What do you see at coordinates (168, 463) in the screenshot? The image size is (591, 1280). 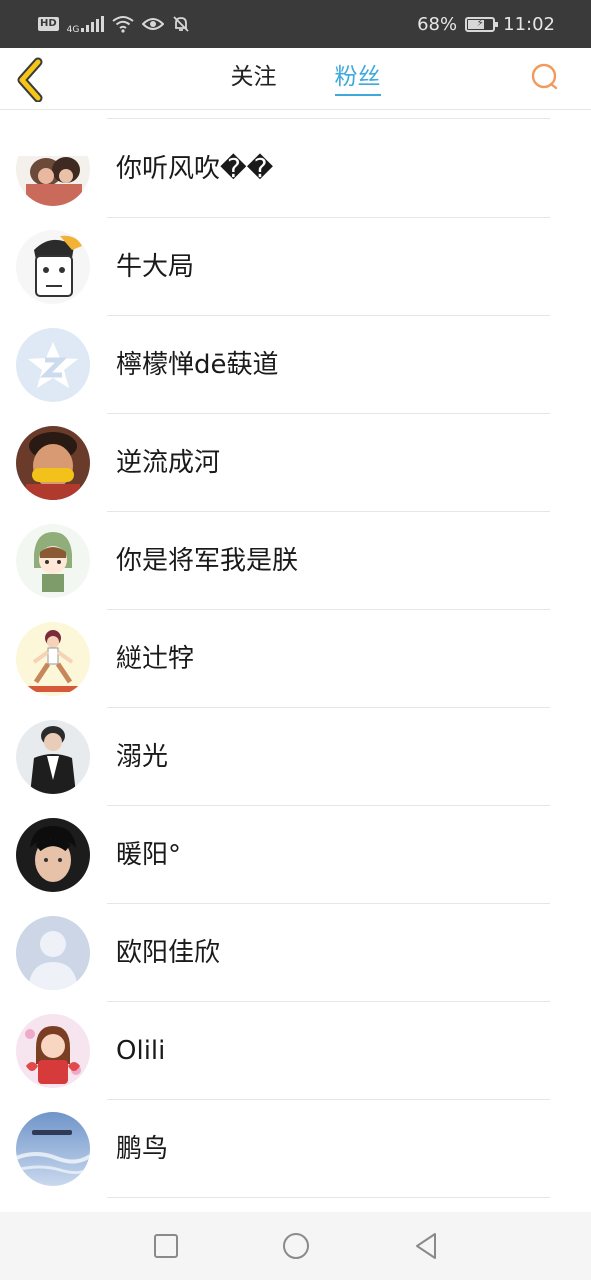 I see `fan-name: 逆流成河` at bounding box center [168, 463].